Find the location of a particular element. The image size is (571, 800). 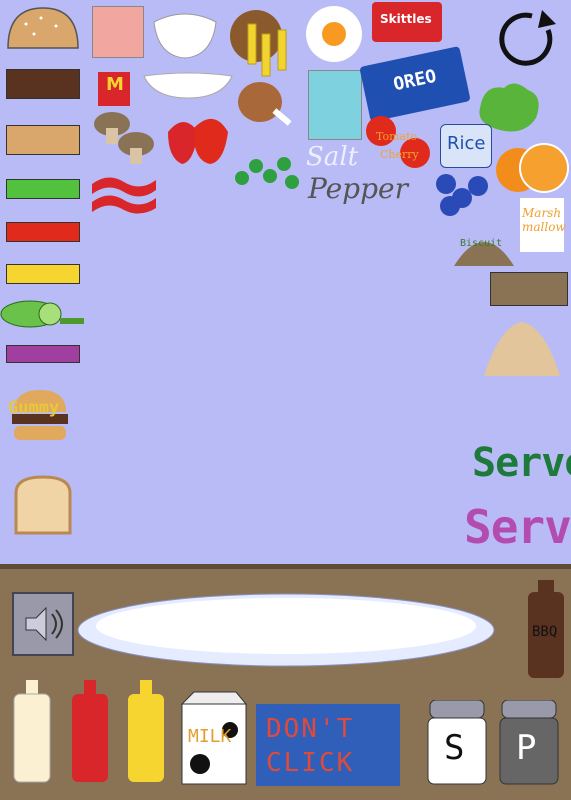

milk-carton: MILK is located at coordinates (214, 738).